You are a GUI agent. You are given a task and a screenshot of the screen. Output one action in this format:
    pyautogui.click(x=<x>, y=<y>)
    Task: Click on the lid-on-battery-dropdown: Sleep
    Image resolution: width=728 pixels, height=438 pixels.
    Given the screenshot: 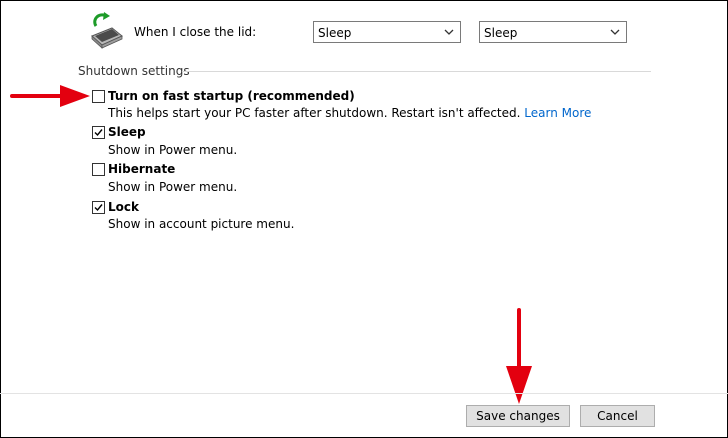 What is the action you would take?
    pyautogui.click(x=387, y=32)
    